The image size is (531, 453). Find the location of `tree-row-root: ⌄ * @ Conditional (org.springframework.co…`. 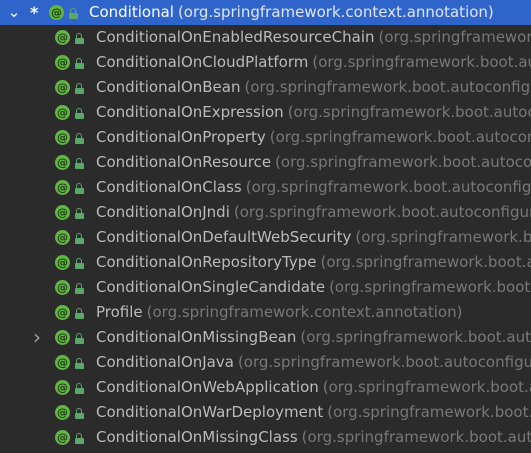

tree-row-root: ⌄ * @ Conditional (org.springframework.co… is located at coordinates (265, 12).